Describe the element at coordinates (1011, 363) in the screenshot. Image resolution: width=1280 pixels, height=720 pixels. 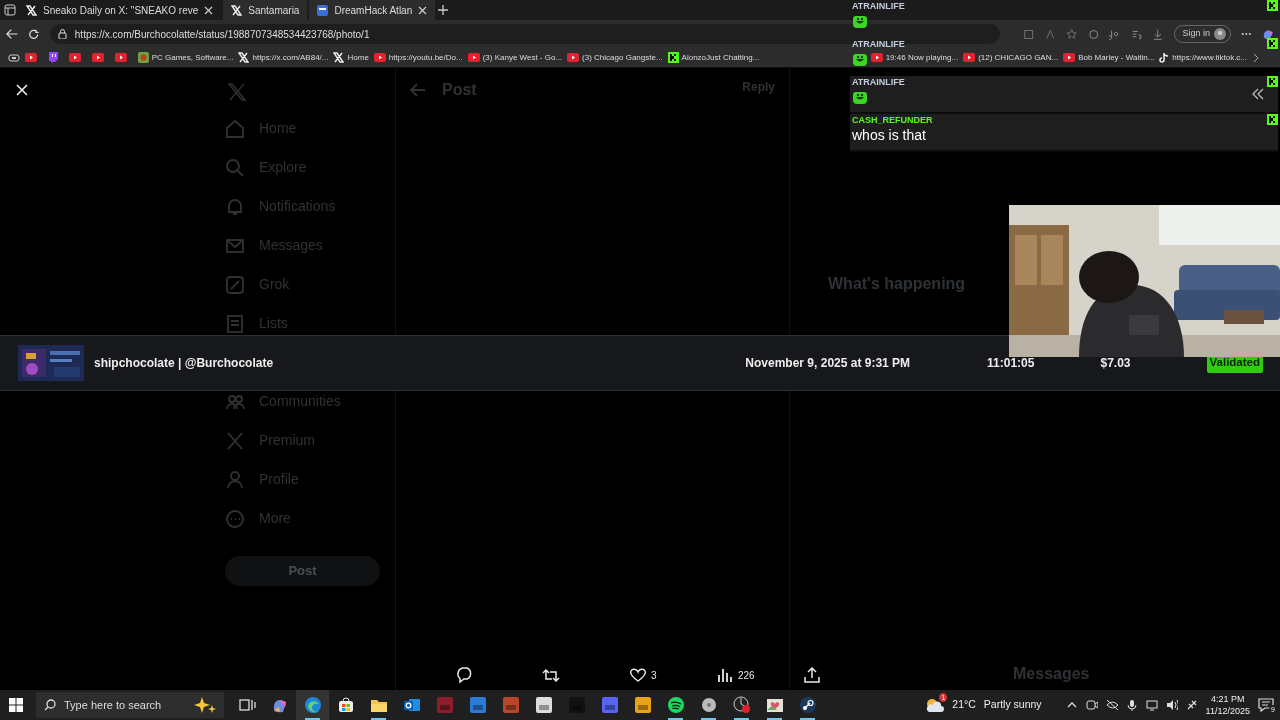
I see `time-text: 11:01:05` at that location.